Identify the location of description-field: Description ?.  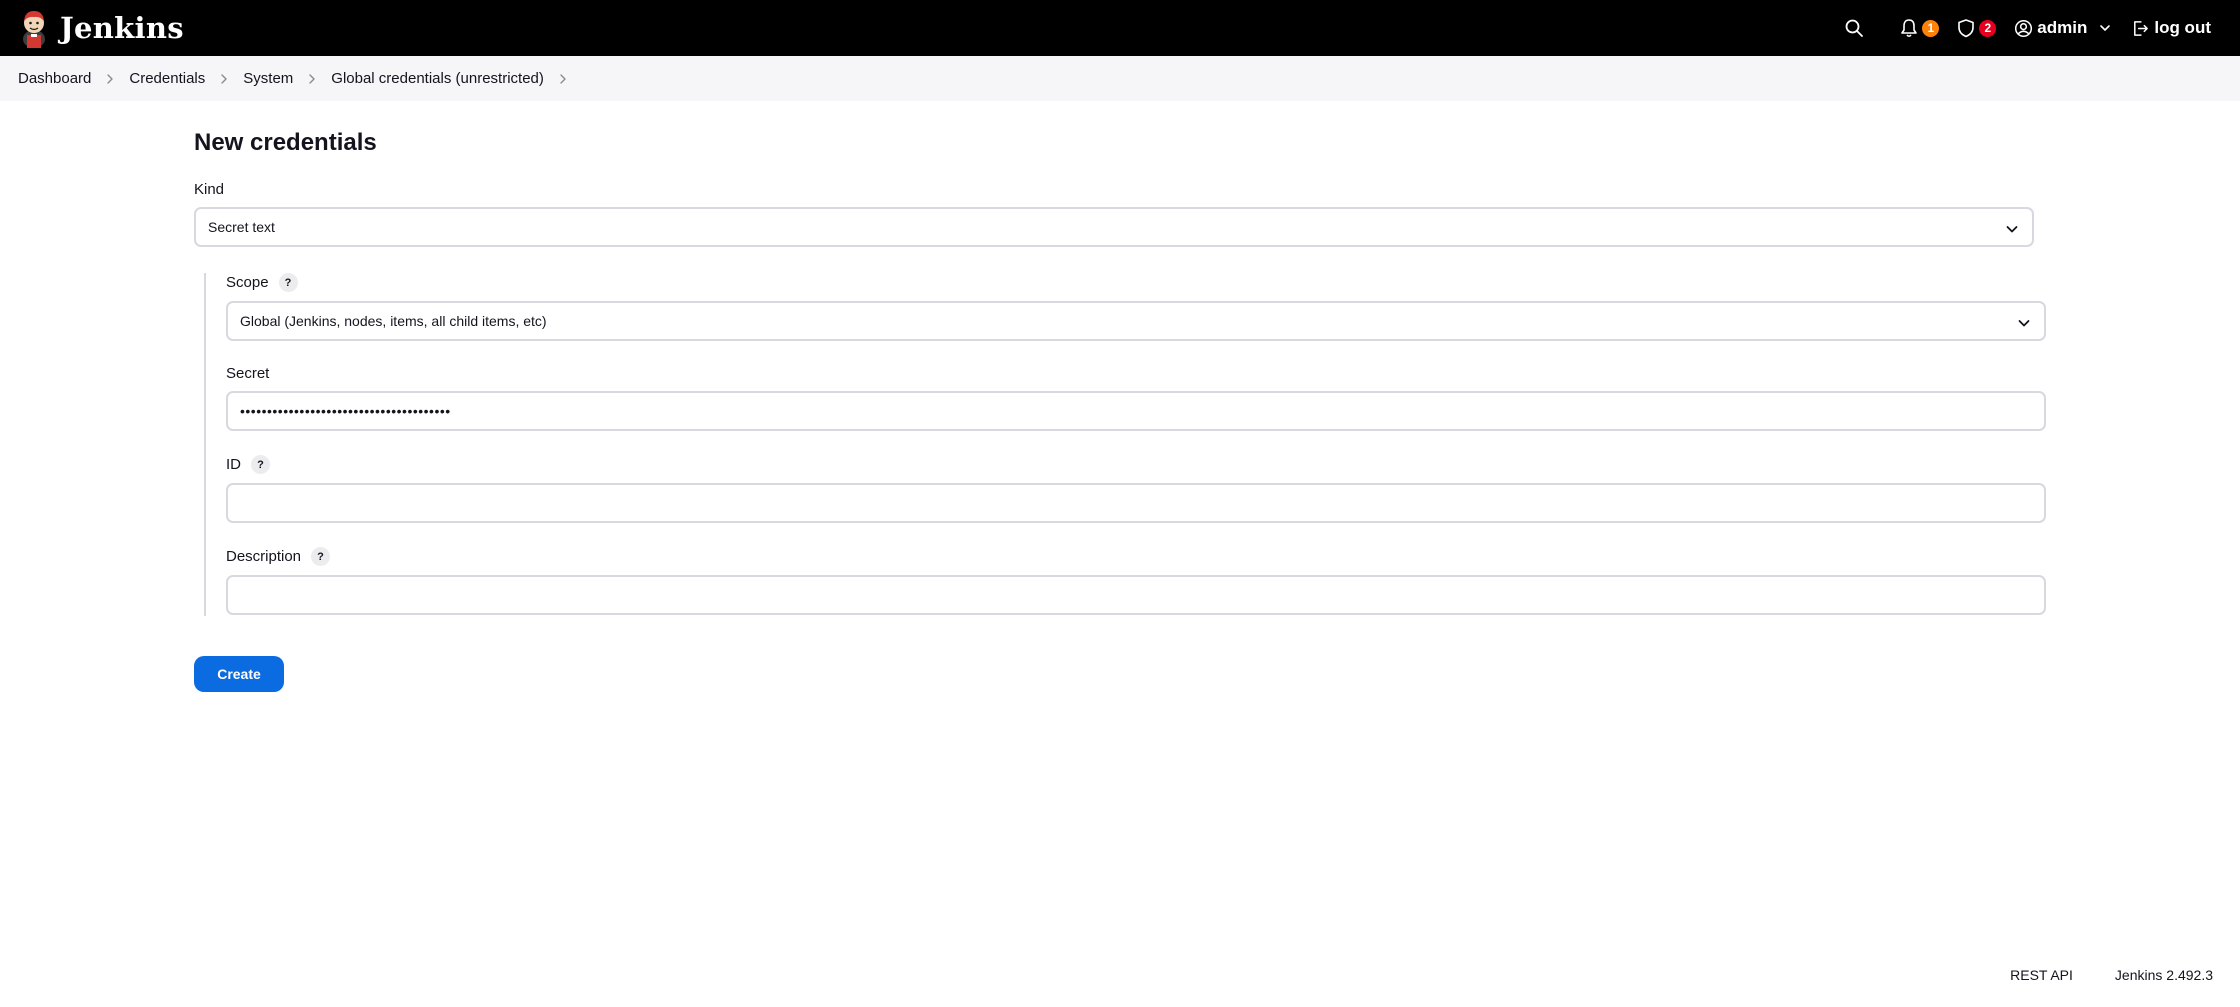
(1136, 581).